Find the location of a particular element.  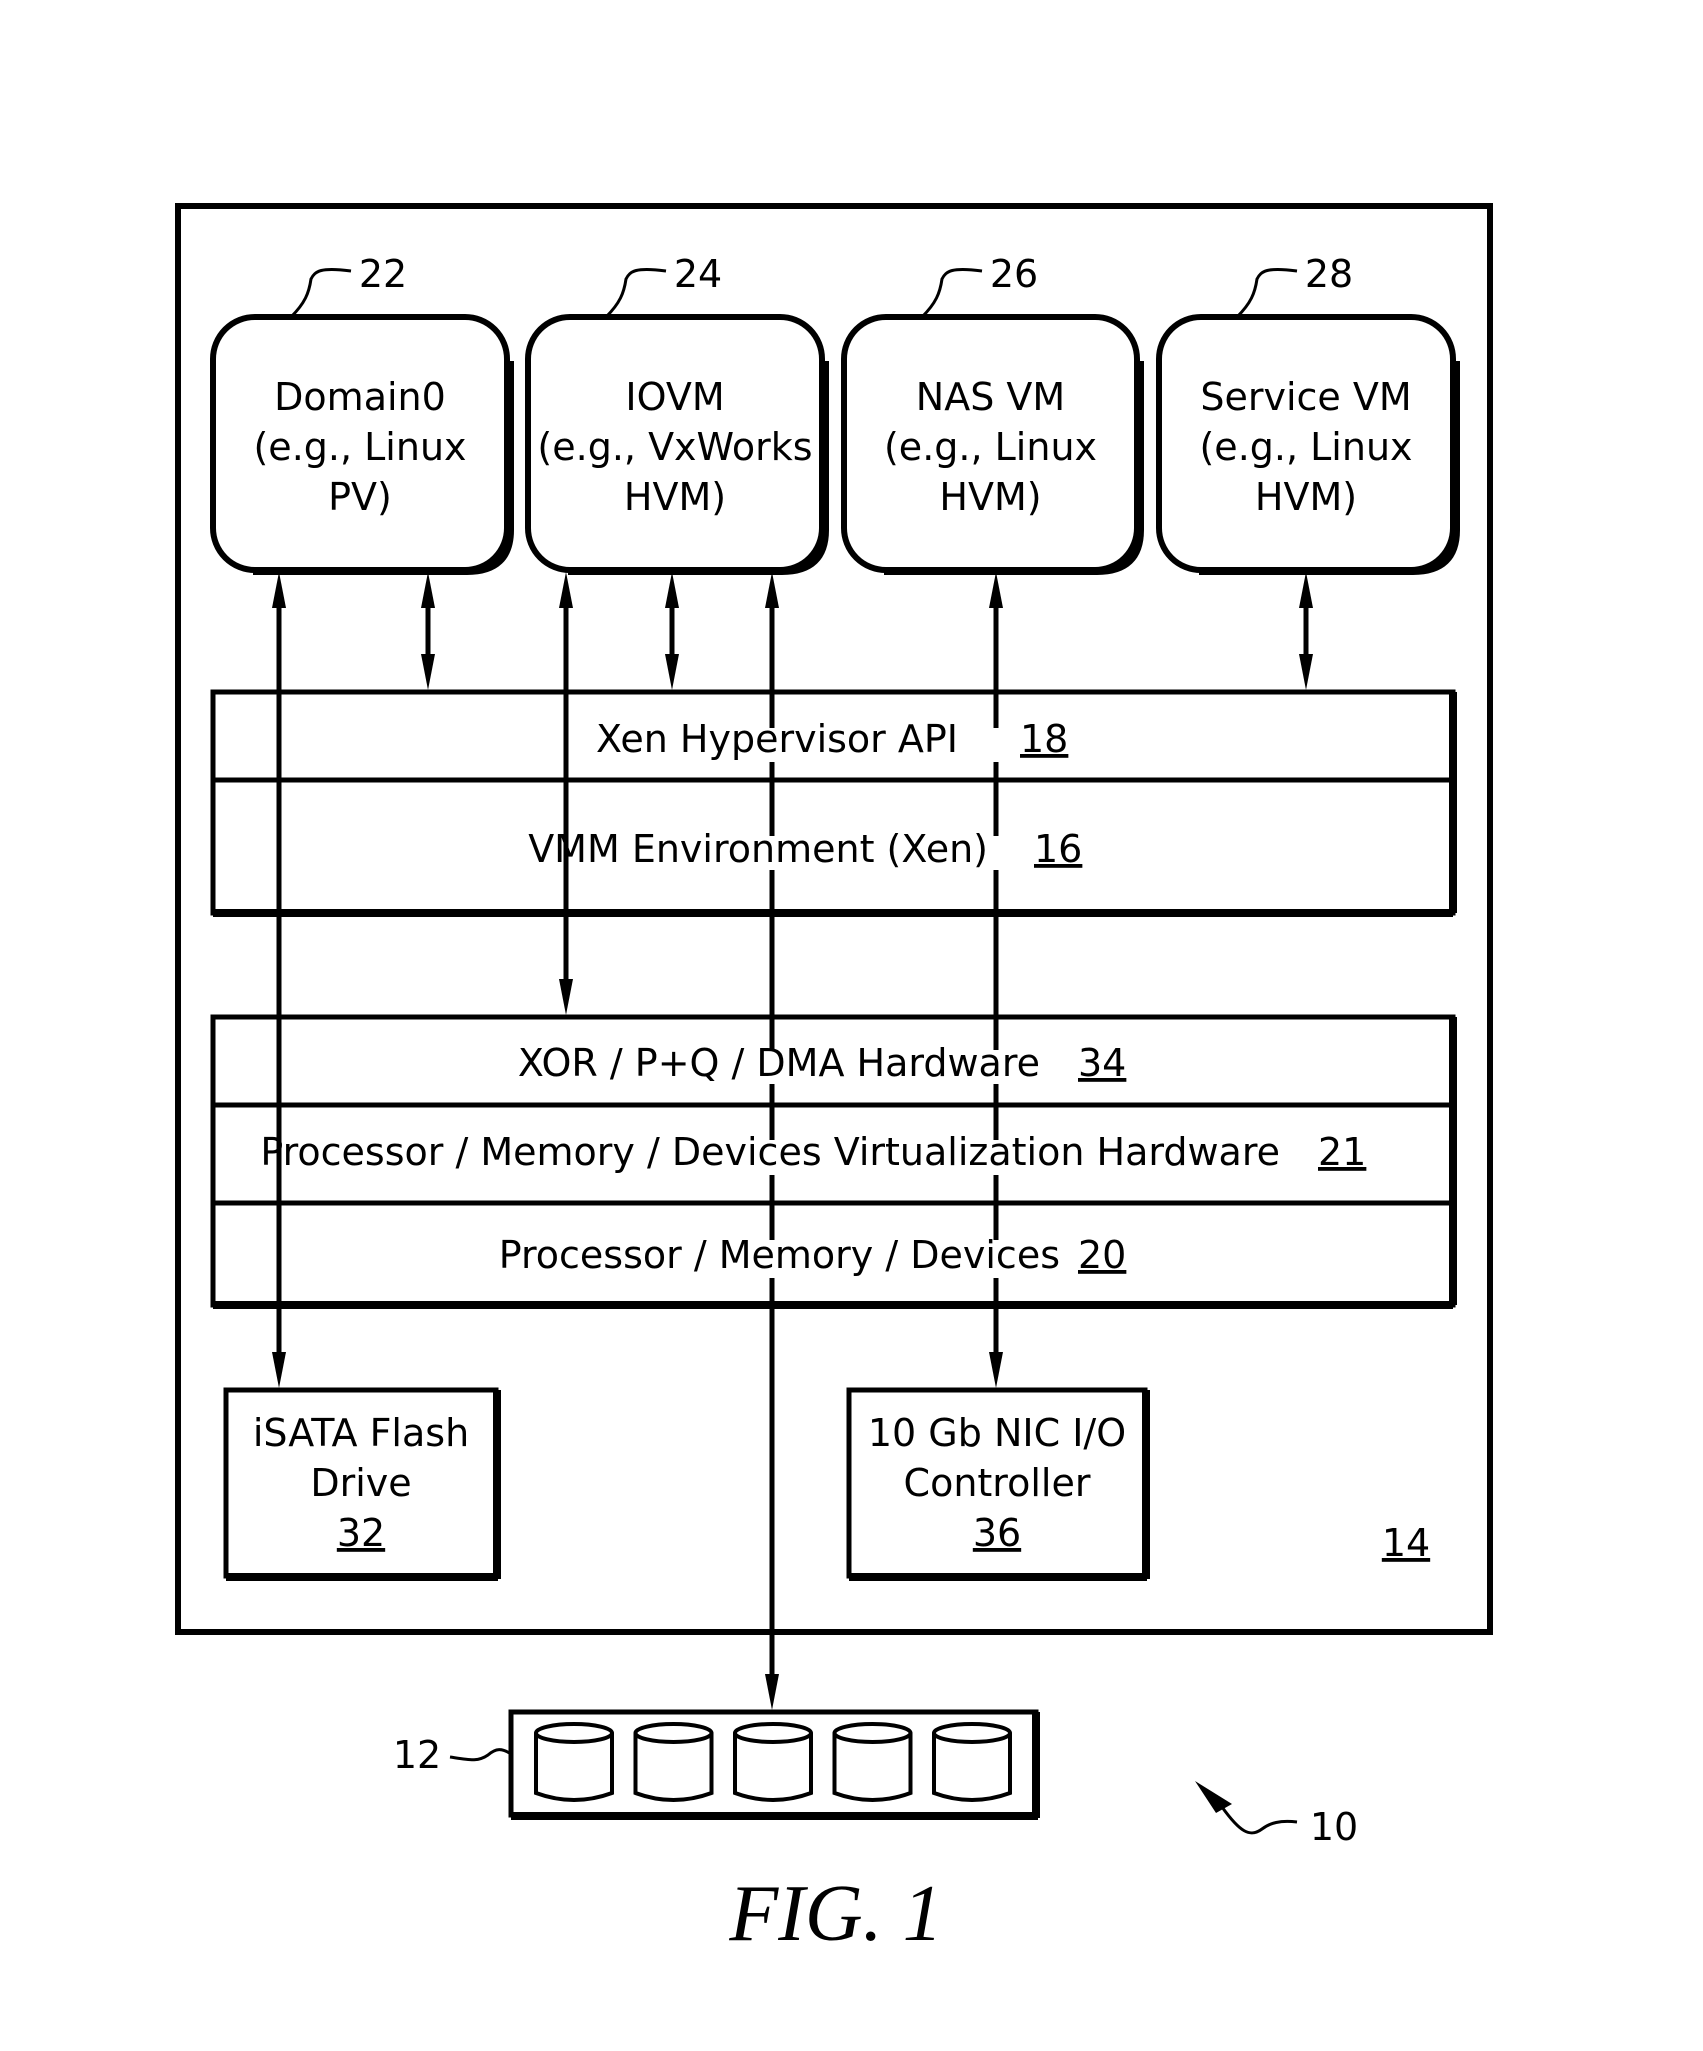

device-ref: 32 is located at coordinates (361, 1533).